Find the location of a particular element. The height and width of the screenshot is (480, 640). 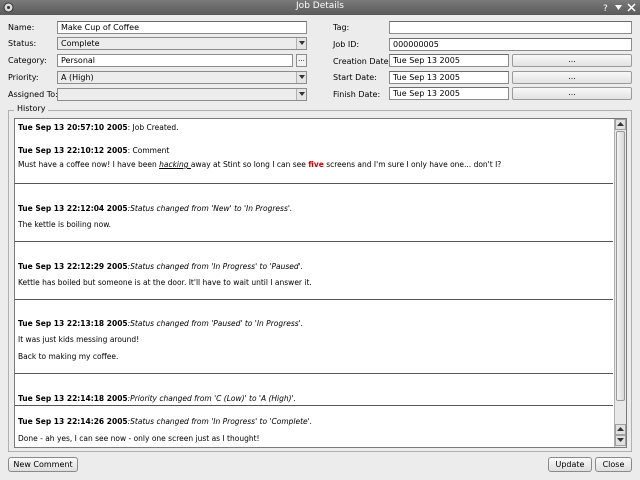

jobid-label: Job ID: is located at coordinates (346, 44).